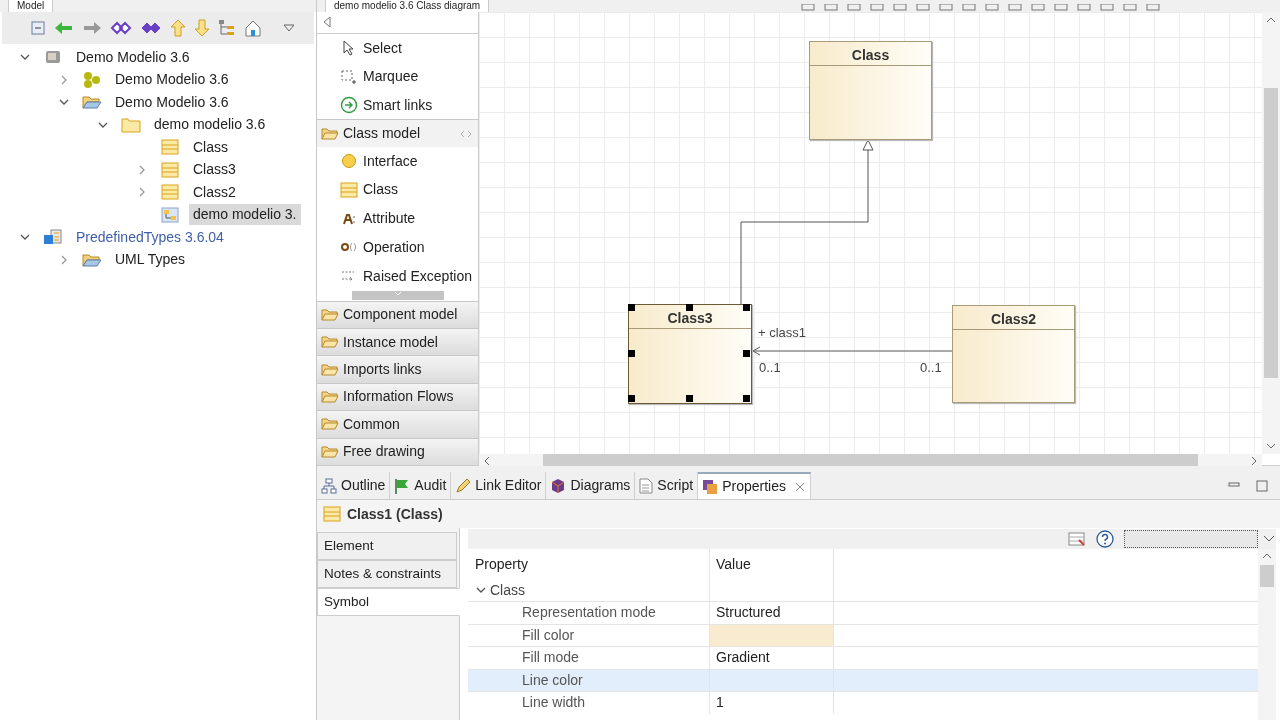 The image size is (1280, 720). Describe the element at coordinates (388, 602) in the screenshot. I see `side-tab: Symbol` at that location.